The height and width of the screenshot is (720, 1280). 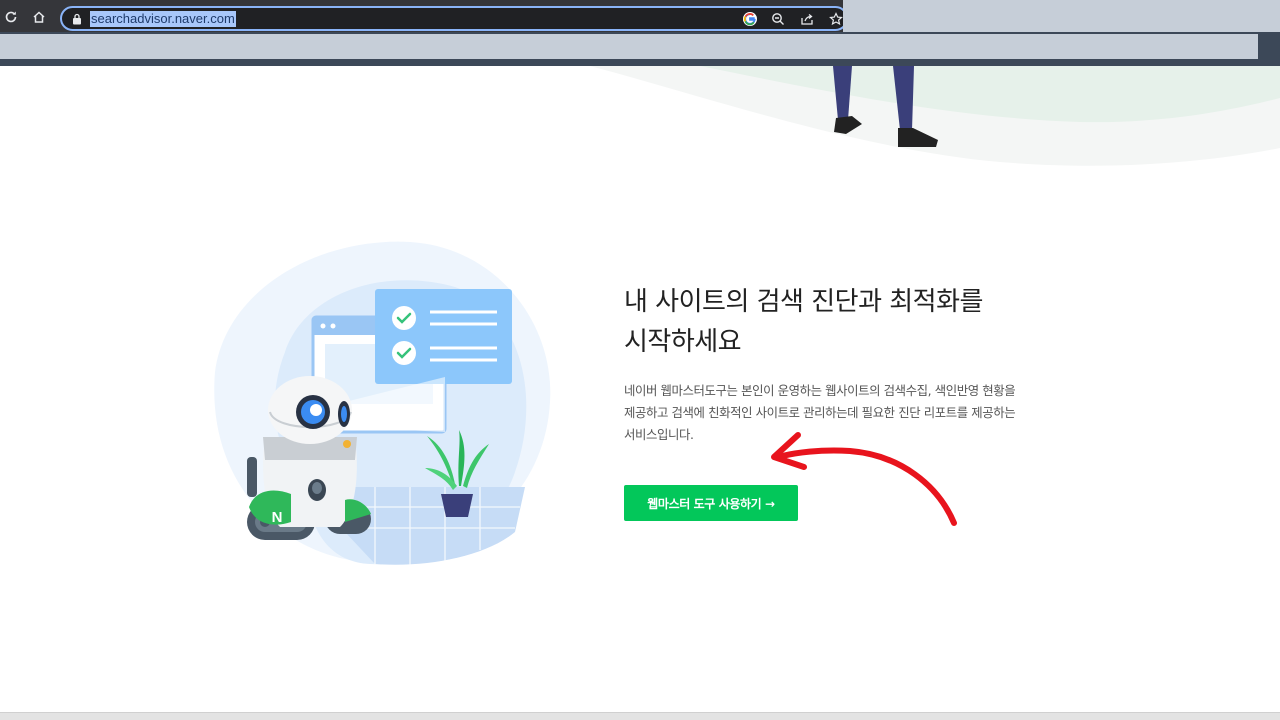 I want to click on lock-icon, so click(x=77, y=19).